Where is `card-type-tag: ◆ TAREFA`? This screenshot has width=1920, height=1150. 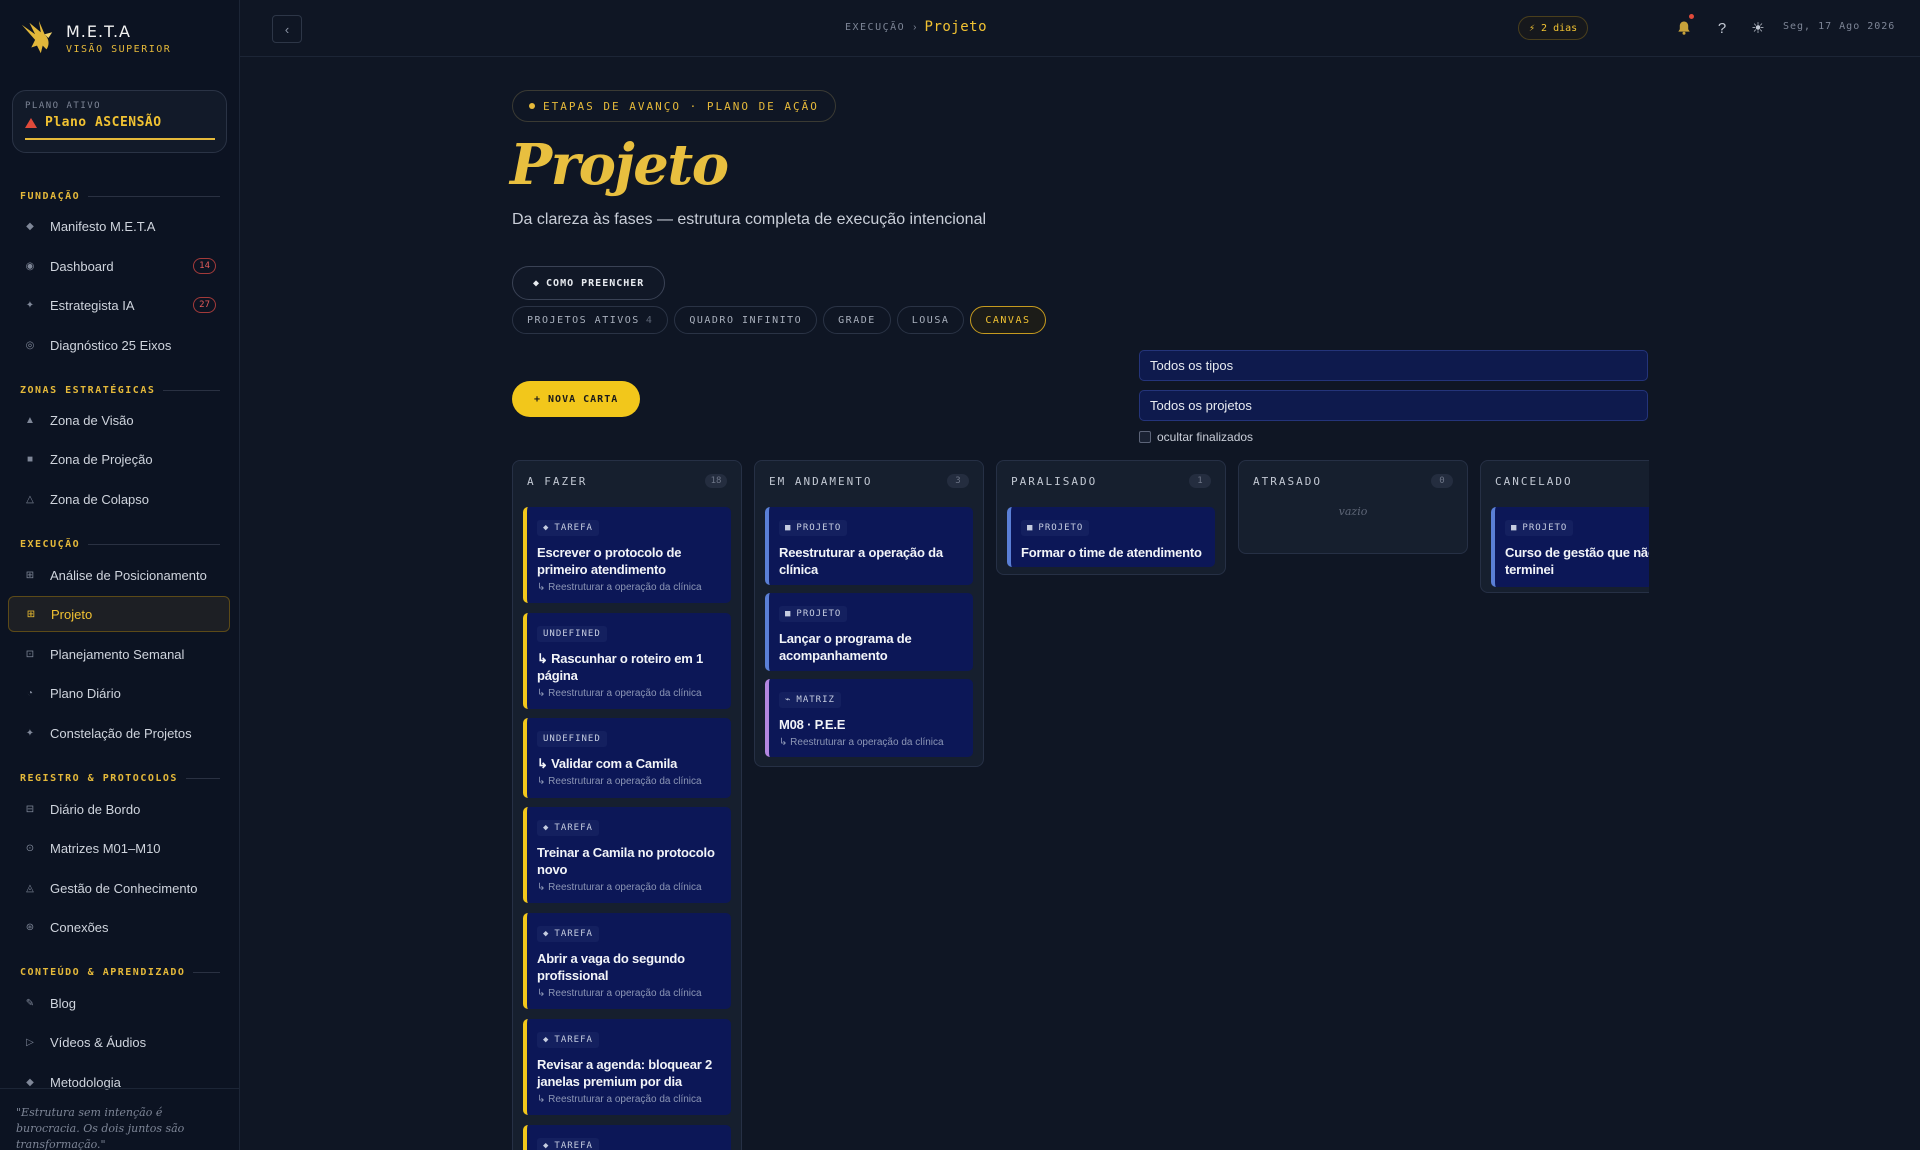
card-type-tag: ◆ TAREFA is located at coordinates (568, 528).